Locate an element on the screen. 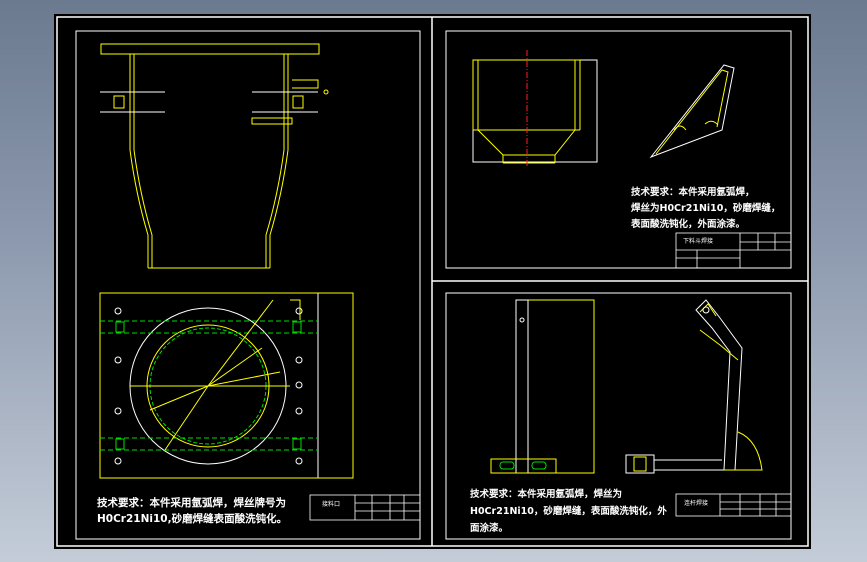 The image size is (867, 562). sheet-1-title-name: 接料口 is located at coordinates (331, 504).